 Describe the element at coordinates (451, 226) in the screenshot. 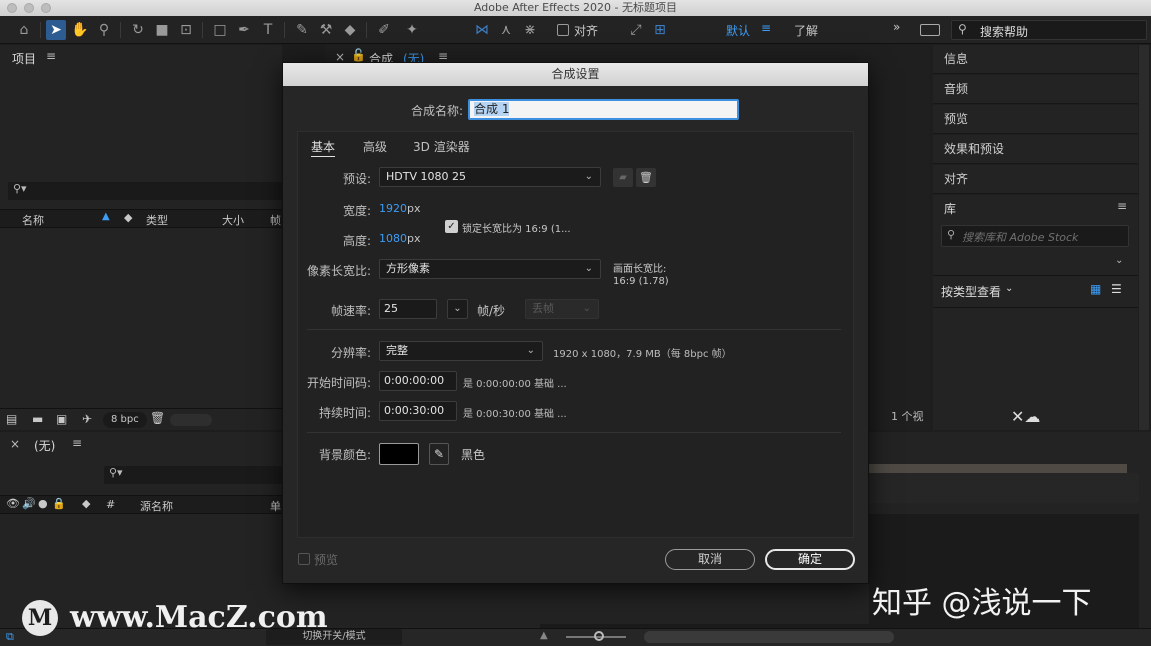

I see `lock-ratio-checkbox: ✓` at that location.